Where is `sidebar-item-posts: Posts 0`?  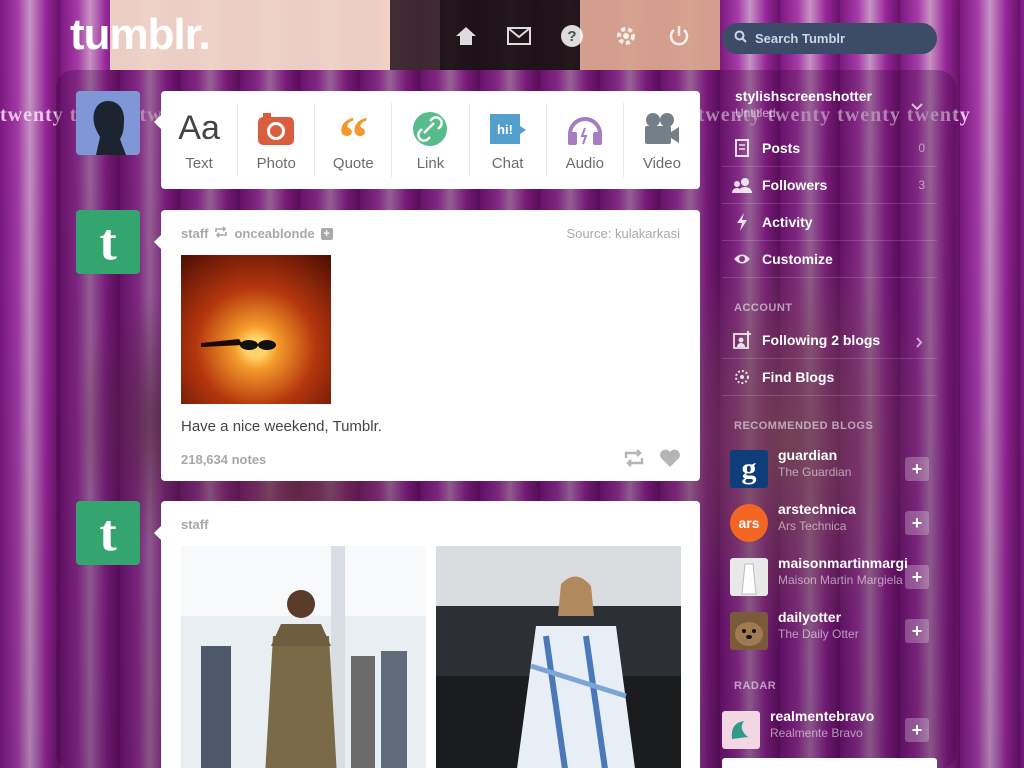 sidebar-item-posts: Posts 0 is located at coordinates (829, 148).